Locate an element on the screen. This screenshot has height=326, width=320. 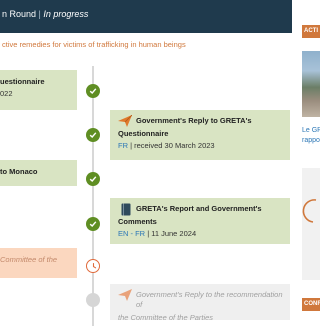
card-title: to Monaco is located at coordinates (19, 171).